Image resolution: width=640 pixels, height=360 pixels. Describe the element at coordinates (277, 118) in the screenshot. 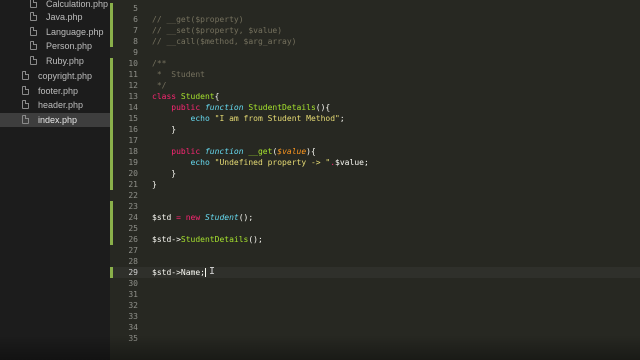

I see `code-token: "I am from Student Method"` at that location.